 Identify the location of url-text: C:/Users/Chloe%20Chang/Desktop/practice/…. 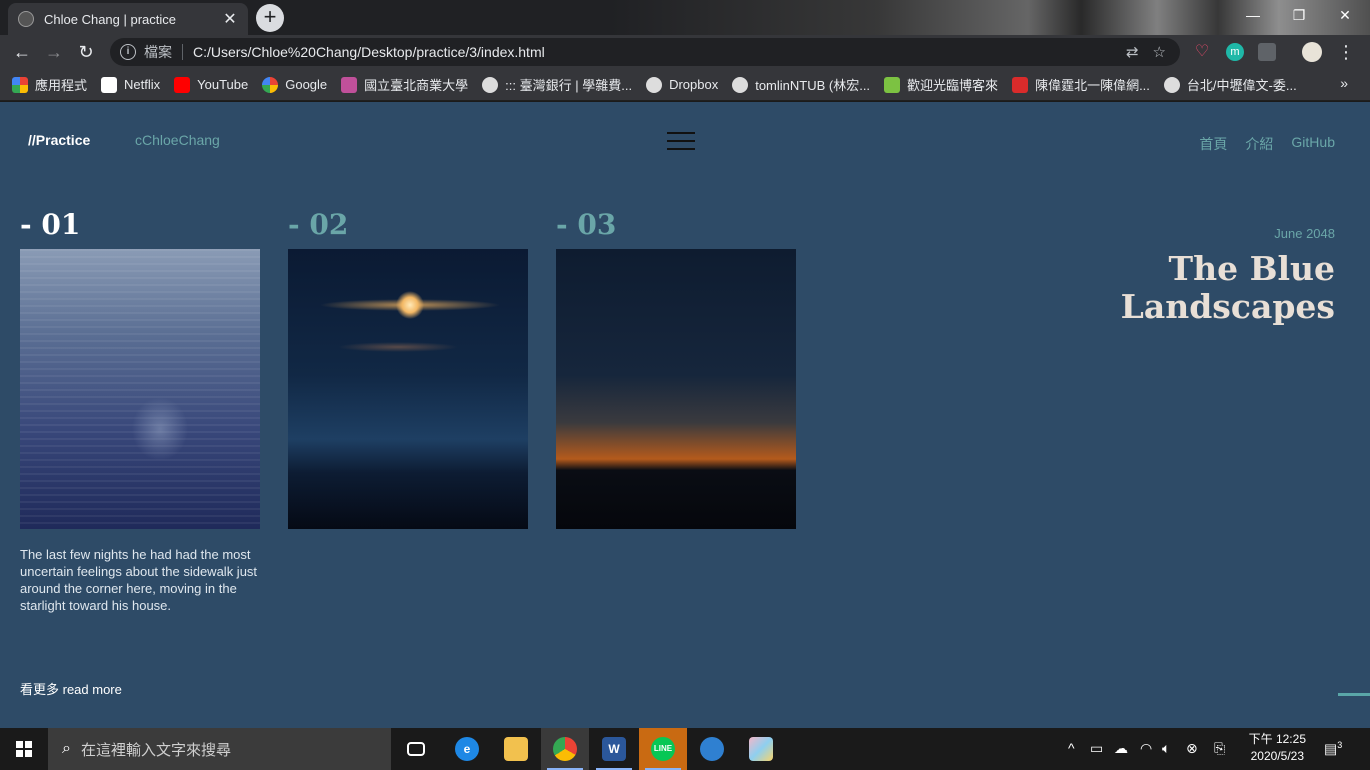
(659, 52).